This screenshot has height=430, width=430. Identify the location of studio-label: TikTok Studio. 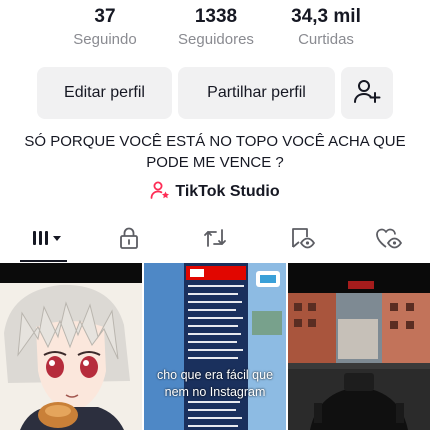
(227, 191).